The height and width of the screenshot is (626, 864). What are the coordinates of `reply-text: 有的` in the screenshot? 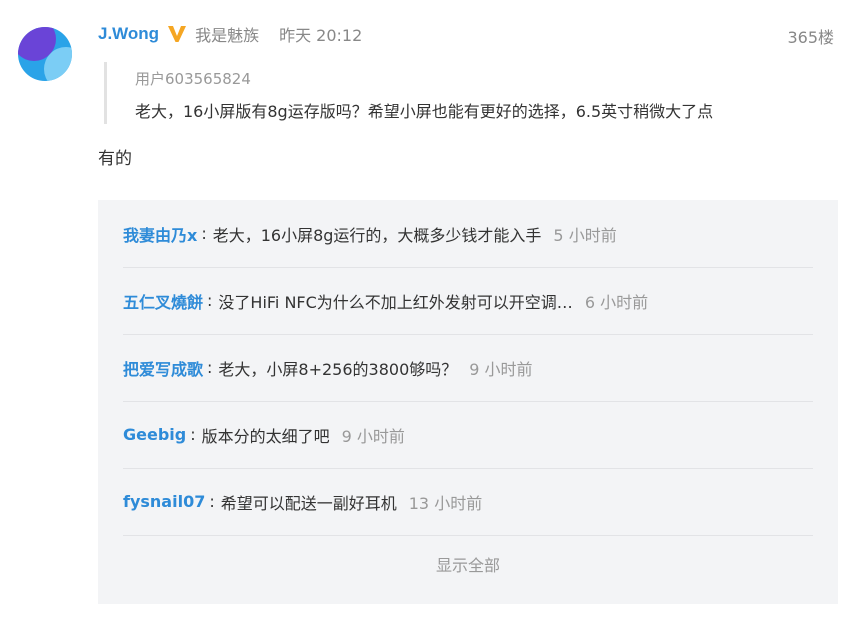 It's located at (115, 159).